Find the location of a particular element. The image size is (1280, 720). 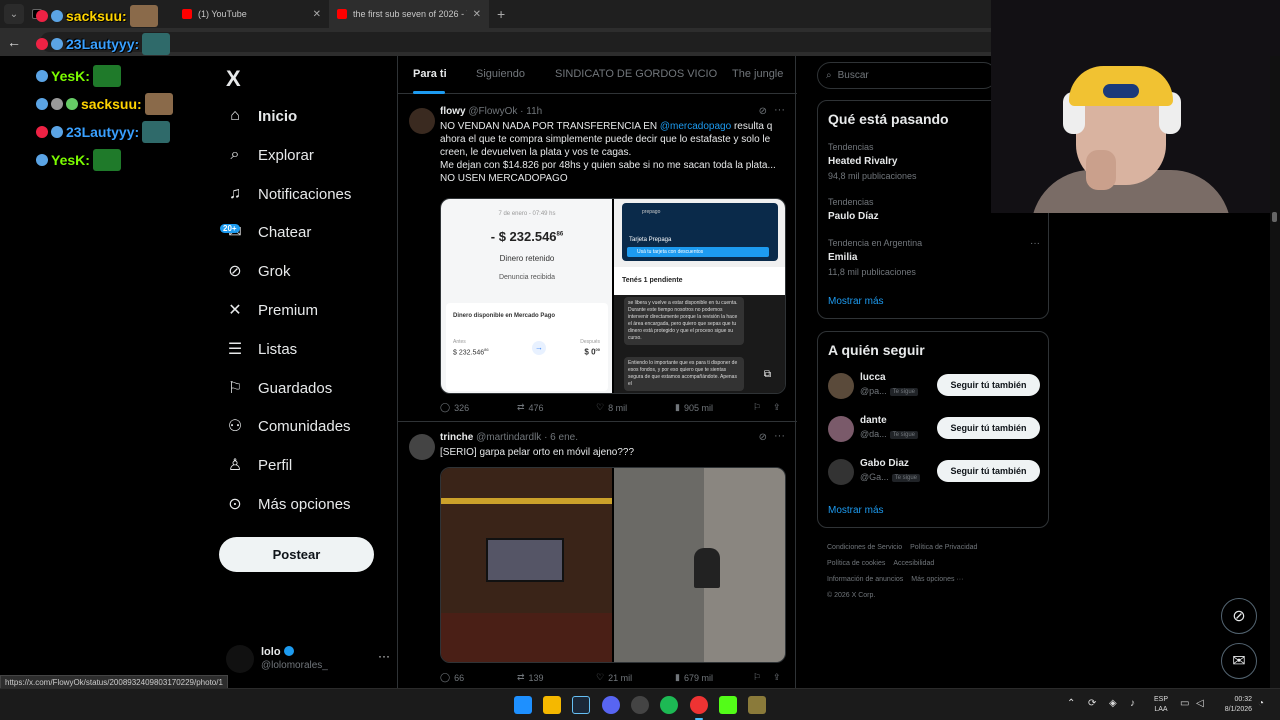

footer-link: Condiciones de Servicio is located at coordinates (864, 547).